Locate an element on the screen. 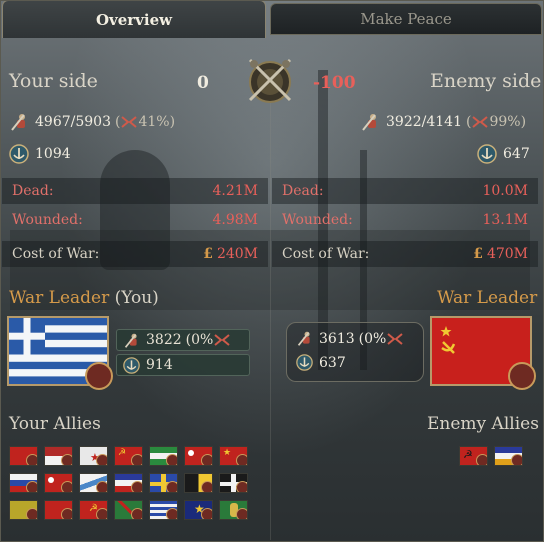 Image resolution: width=544 pixels, height=542 pixels. your-allies-title: Your Allies is located at coordinates (55, 424).